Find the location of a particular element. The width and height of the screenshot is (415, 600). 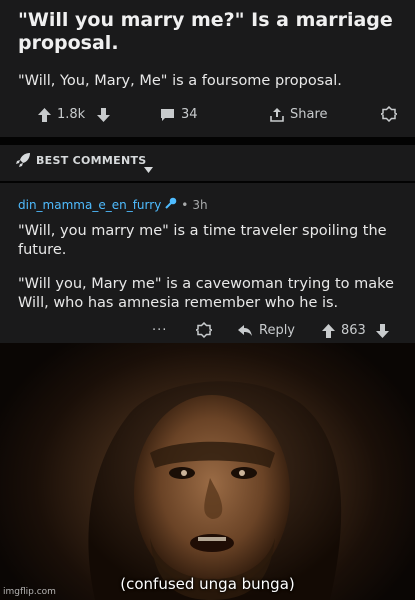

flair-icon is located at coordinates (171, 204).